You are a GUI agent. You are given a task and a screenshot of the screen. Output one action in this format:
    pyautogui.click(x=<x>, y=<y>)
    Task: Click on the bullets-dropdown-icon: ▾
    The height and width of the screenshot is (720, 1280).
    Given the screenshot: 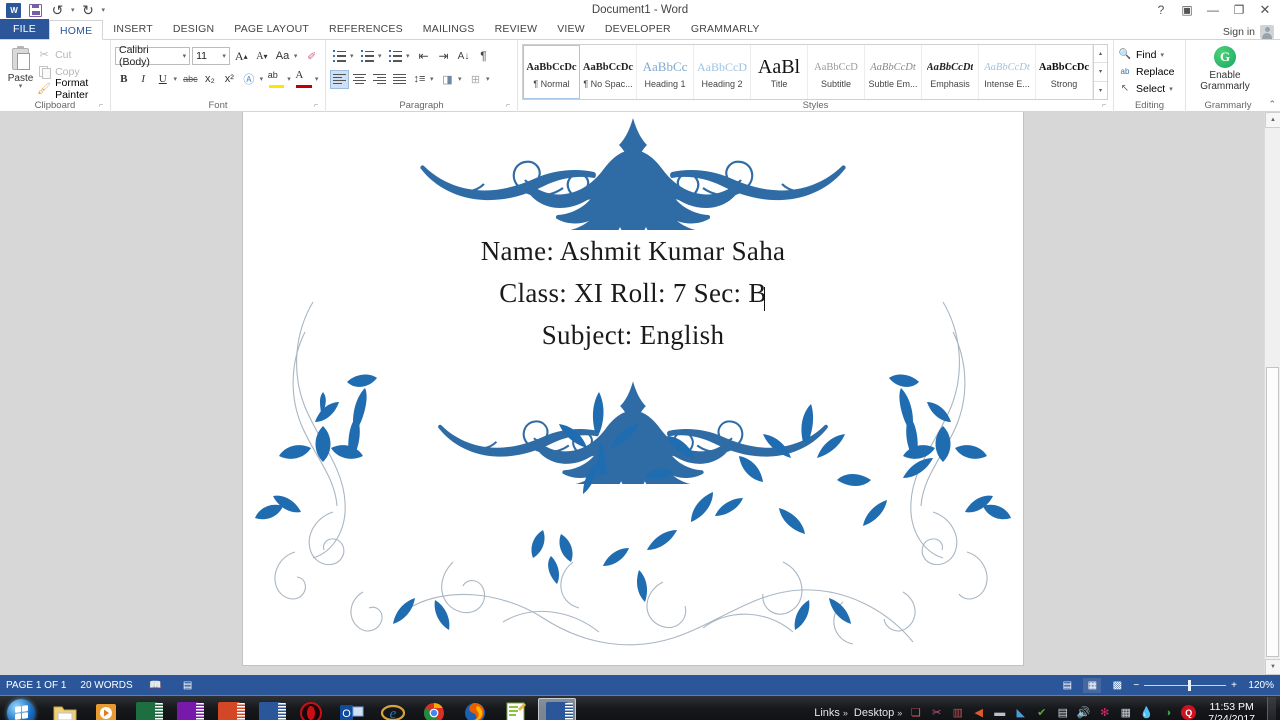 What is the action you would take?
    pyautogui.click(x=353, y=56)
    